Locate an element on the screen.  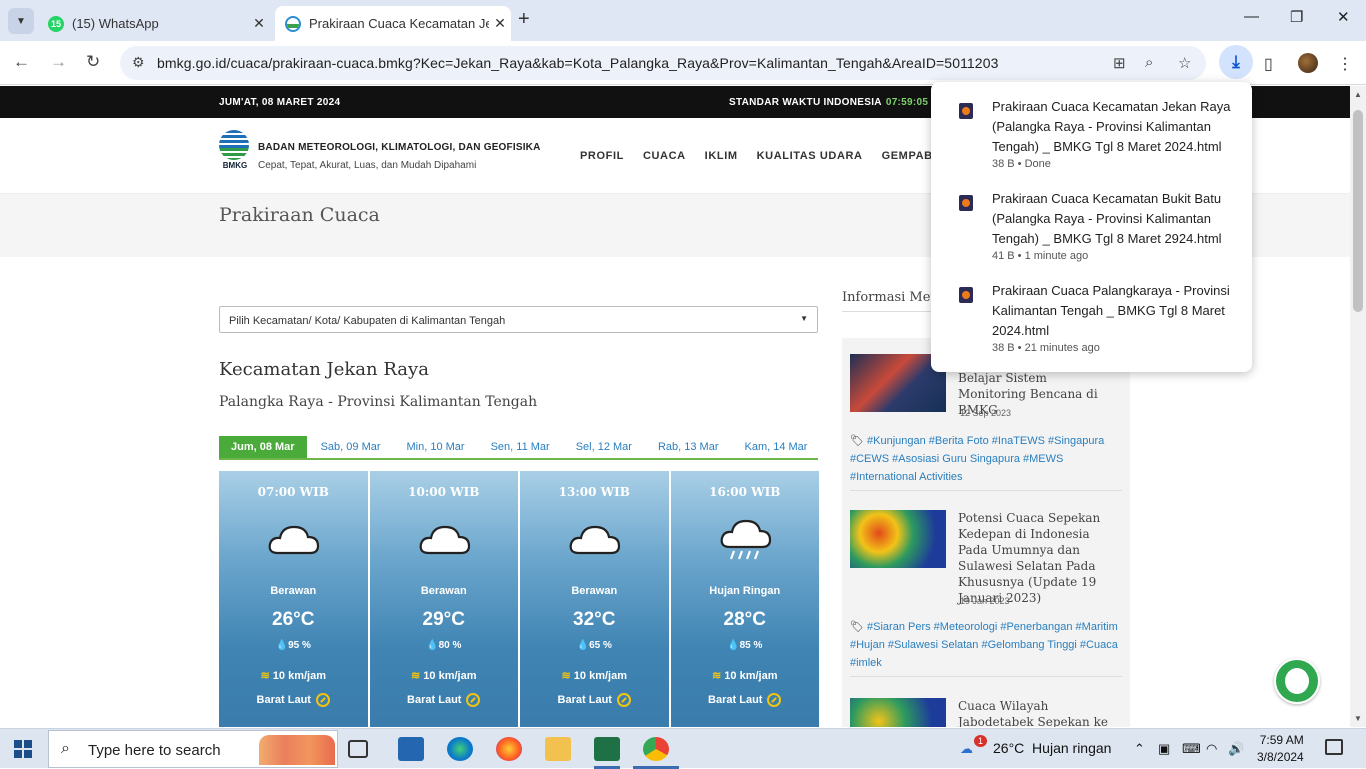
menu-kebab-icon: ⋮ is located at coordinates (1345, 64).